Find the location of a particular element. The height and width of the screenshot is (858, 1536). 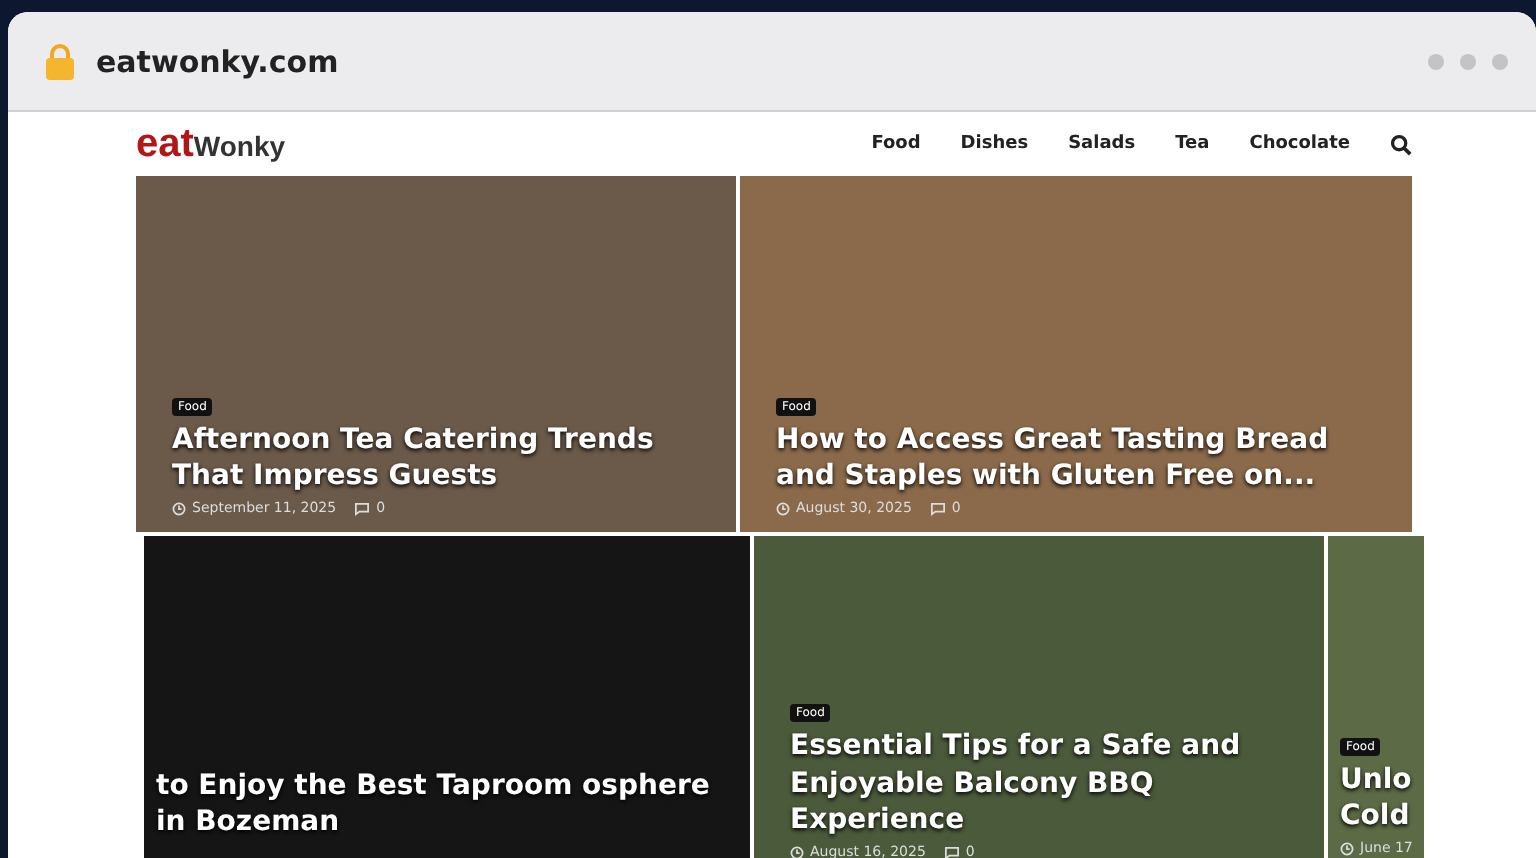

nav-link: Tea is located at coordinates (1192, 144).